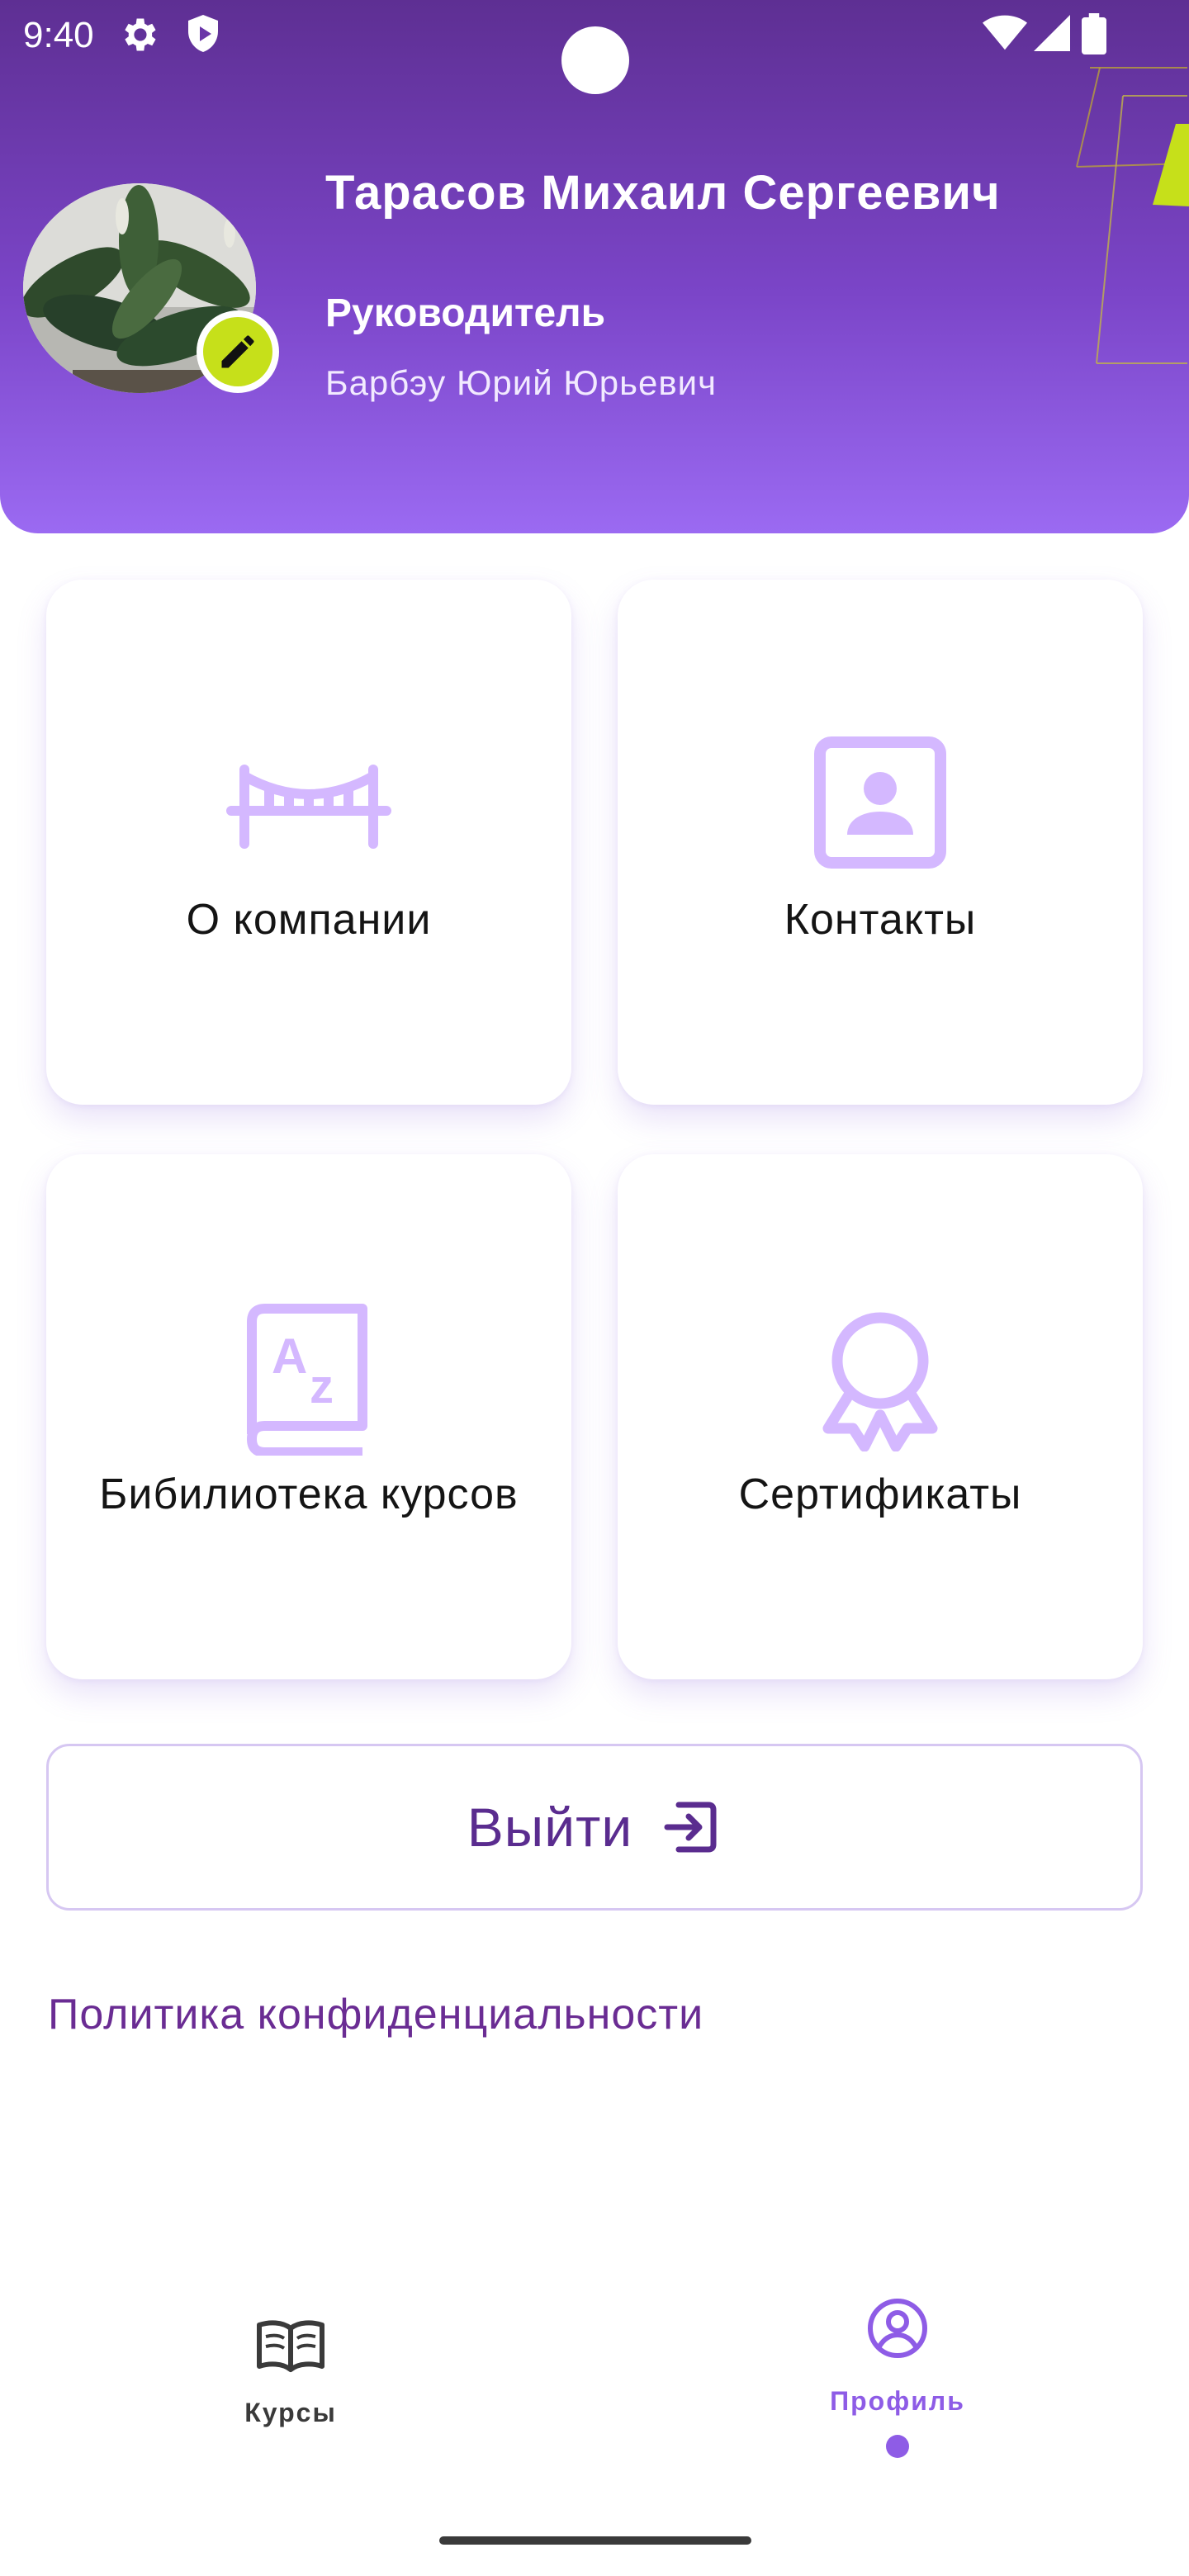 This screenshot has height=2576, width=1189. What do you see at coordinates (897, 2401) in the screenshot?
I see `nav-label-profile: Профиль` at bounding box center [897, 2401].